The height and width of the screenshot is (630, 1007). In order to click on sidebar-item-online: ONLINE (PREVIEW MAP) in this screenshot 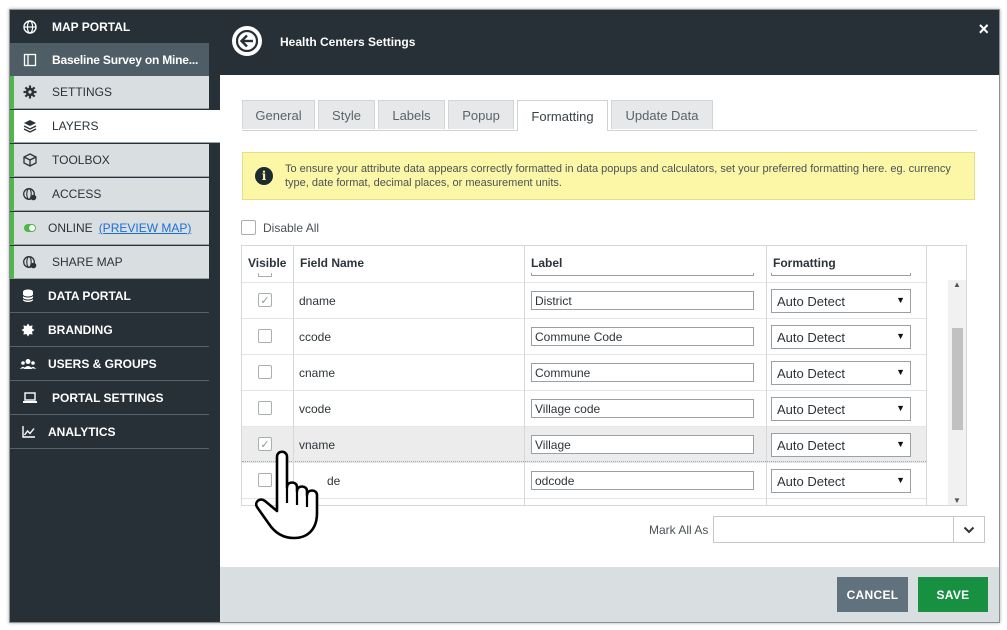, I will do `click(109, 228)`.